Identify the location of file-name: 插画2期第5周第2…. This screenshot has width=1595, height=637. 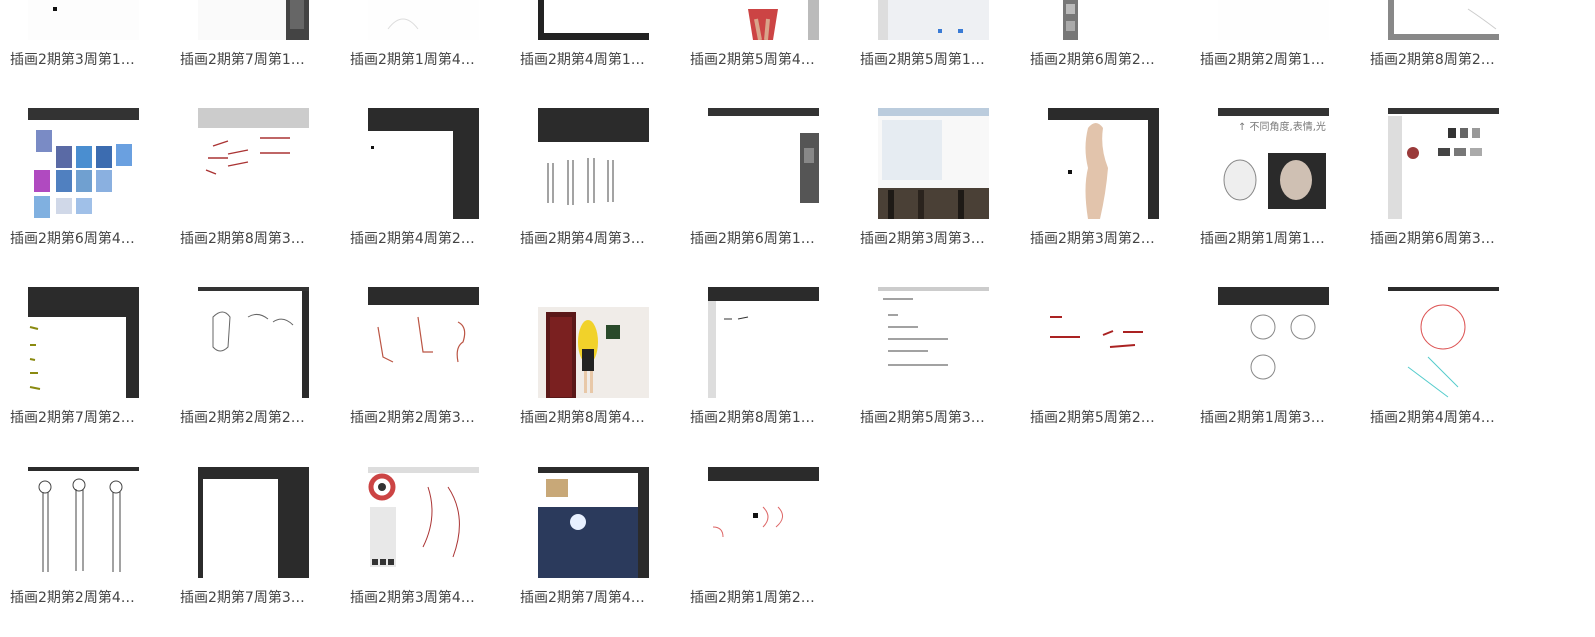
(1110, 418).